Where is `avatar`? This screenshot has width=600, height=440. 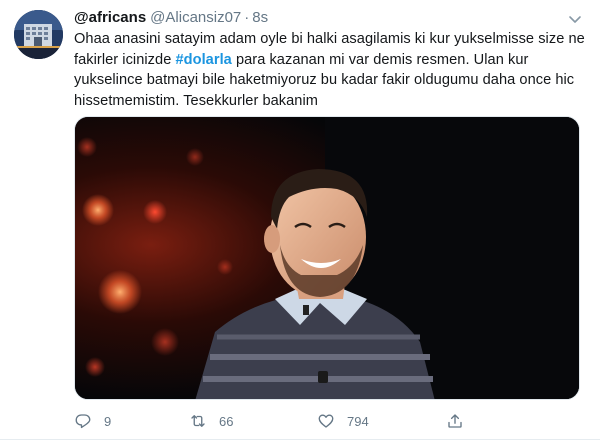 avatar is located at coordinates (38, 34).